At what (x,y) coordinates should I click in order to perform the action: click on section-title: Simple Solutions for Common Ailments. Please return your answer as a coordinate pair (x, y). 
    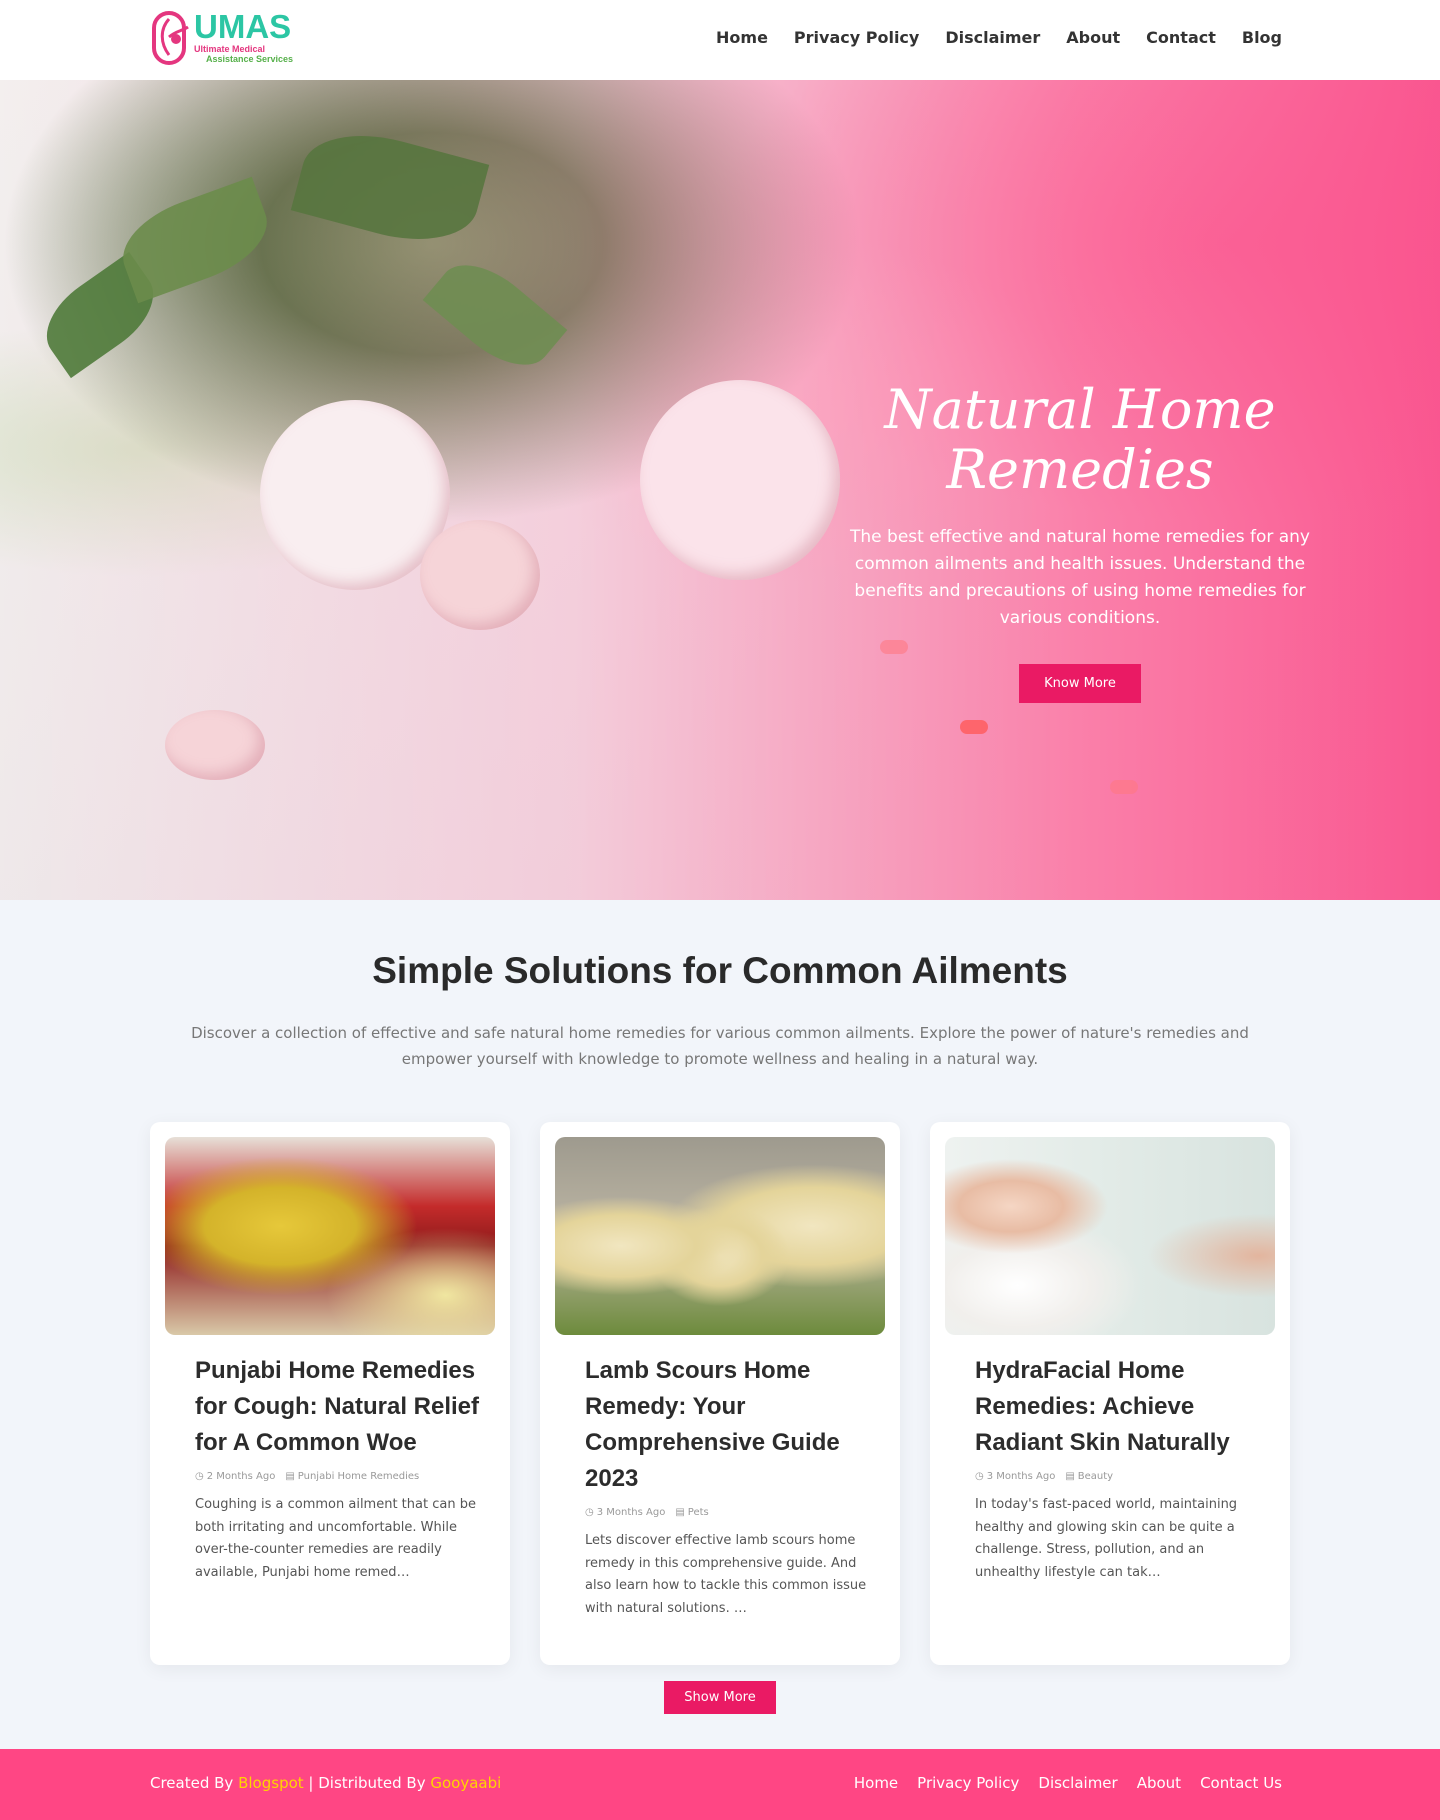
    Looking at the image, I should click on (720, 970).